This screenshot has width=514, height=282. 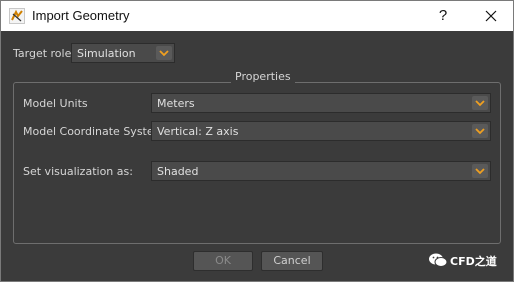 What do you see at coordinates (96, 131) in the screenshot?
I see `coordinate-system-label: Model Coordinate System:` at bounding box center [96, 131].